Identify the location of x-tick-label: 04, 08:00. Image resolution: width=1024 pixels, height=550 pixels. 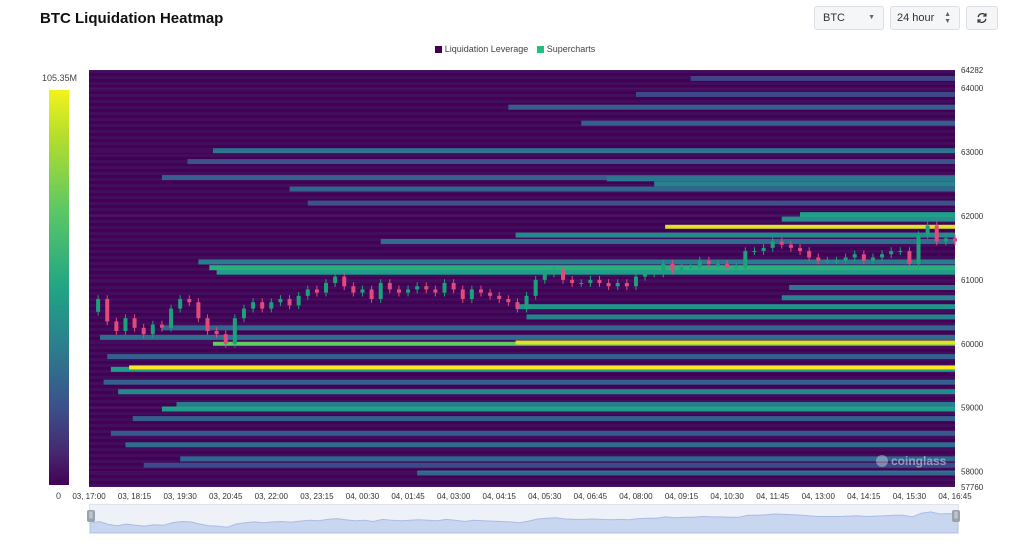
(636, 496).